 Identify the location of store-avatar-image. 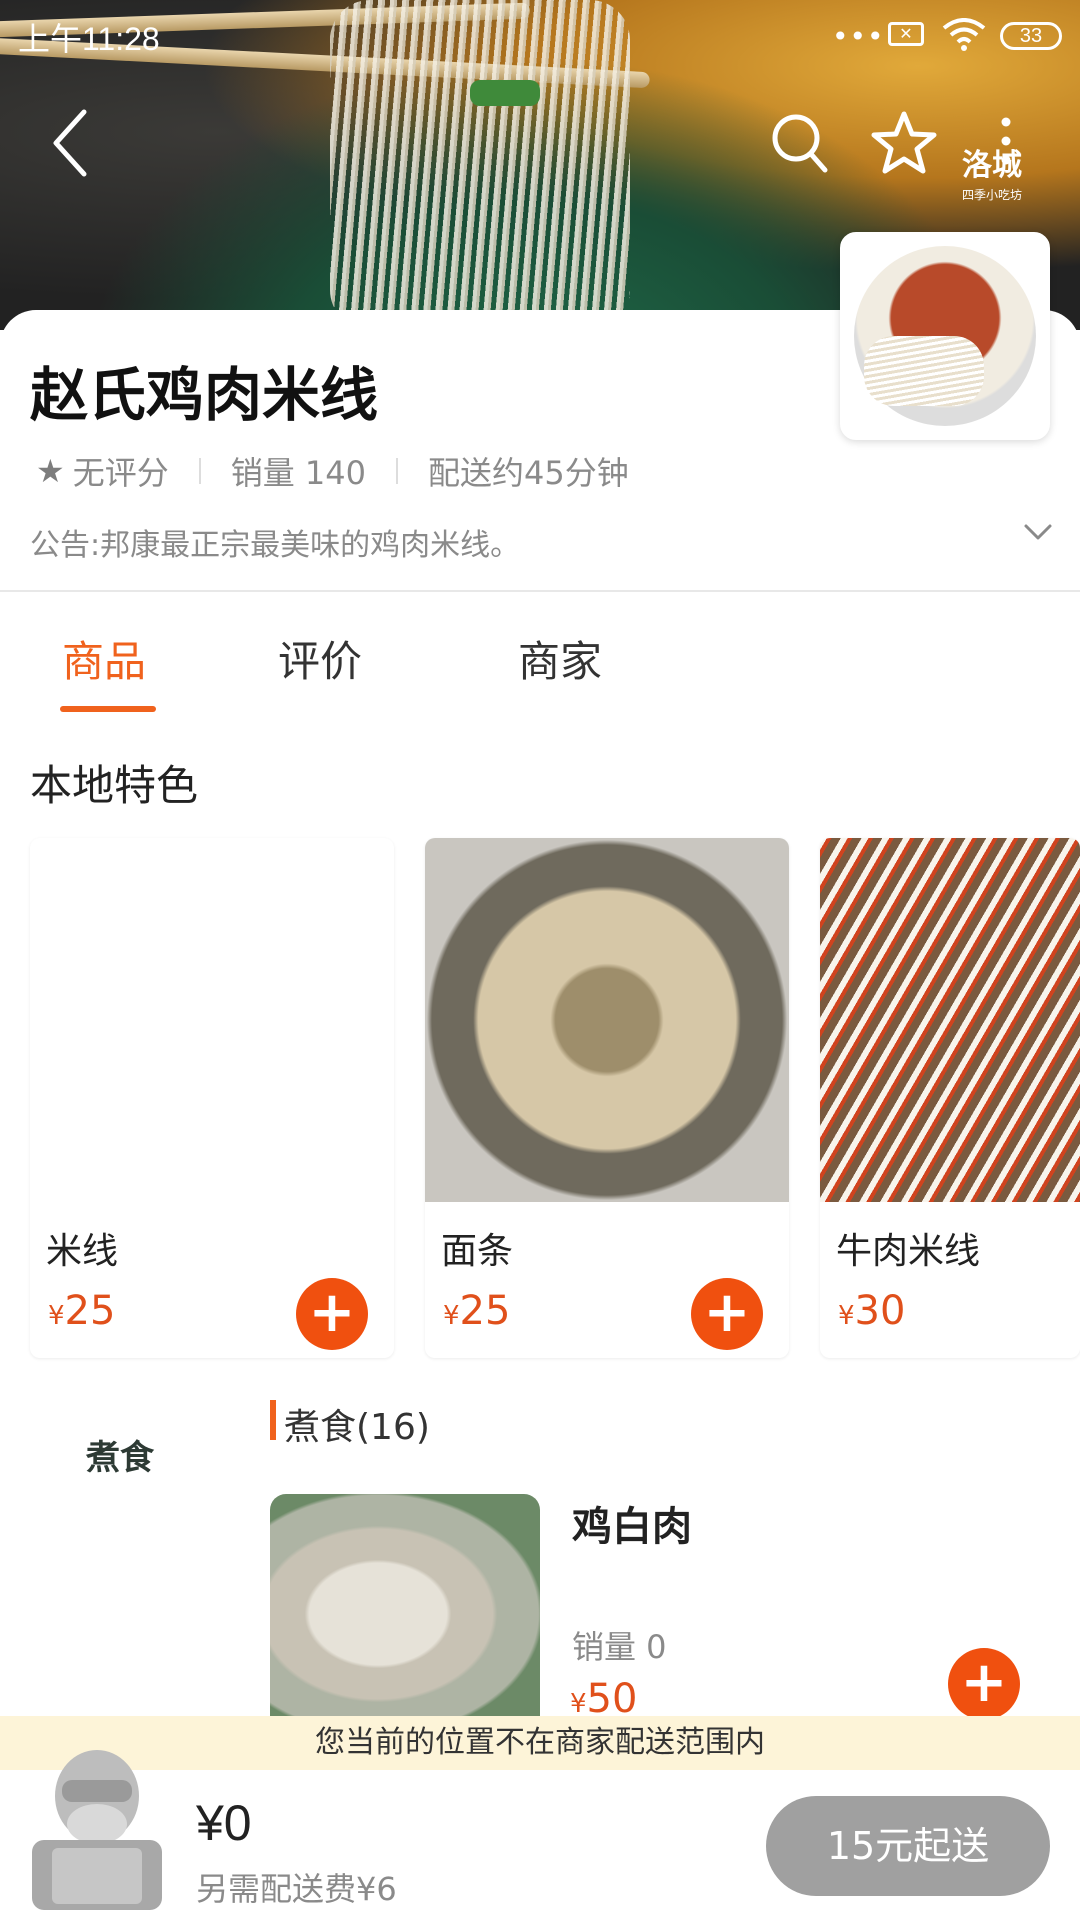
(945, 336).